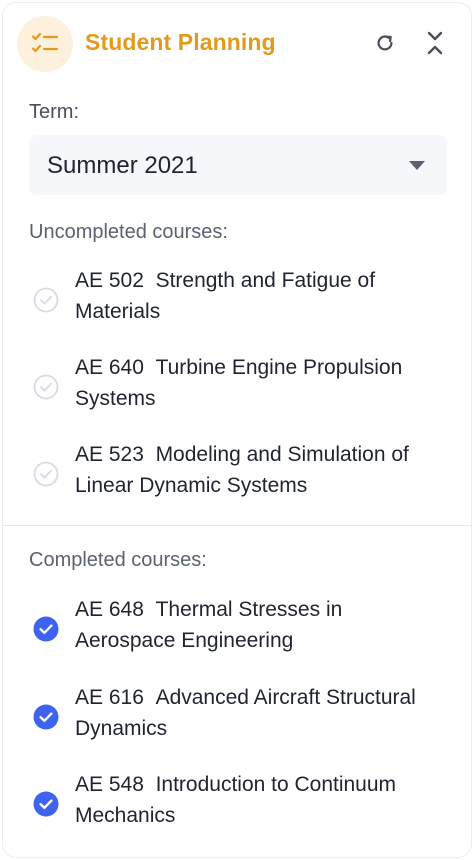 The image size is (474, 860). I want to click on term-select-value: Summer 2021, so click(122, 165).